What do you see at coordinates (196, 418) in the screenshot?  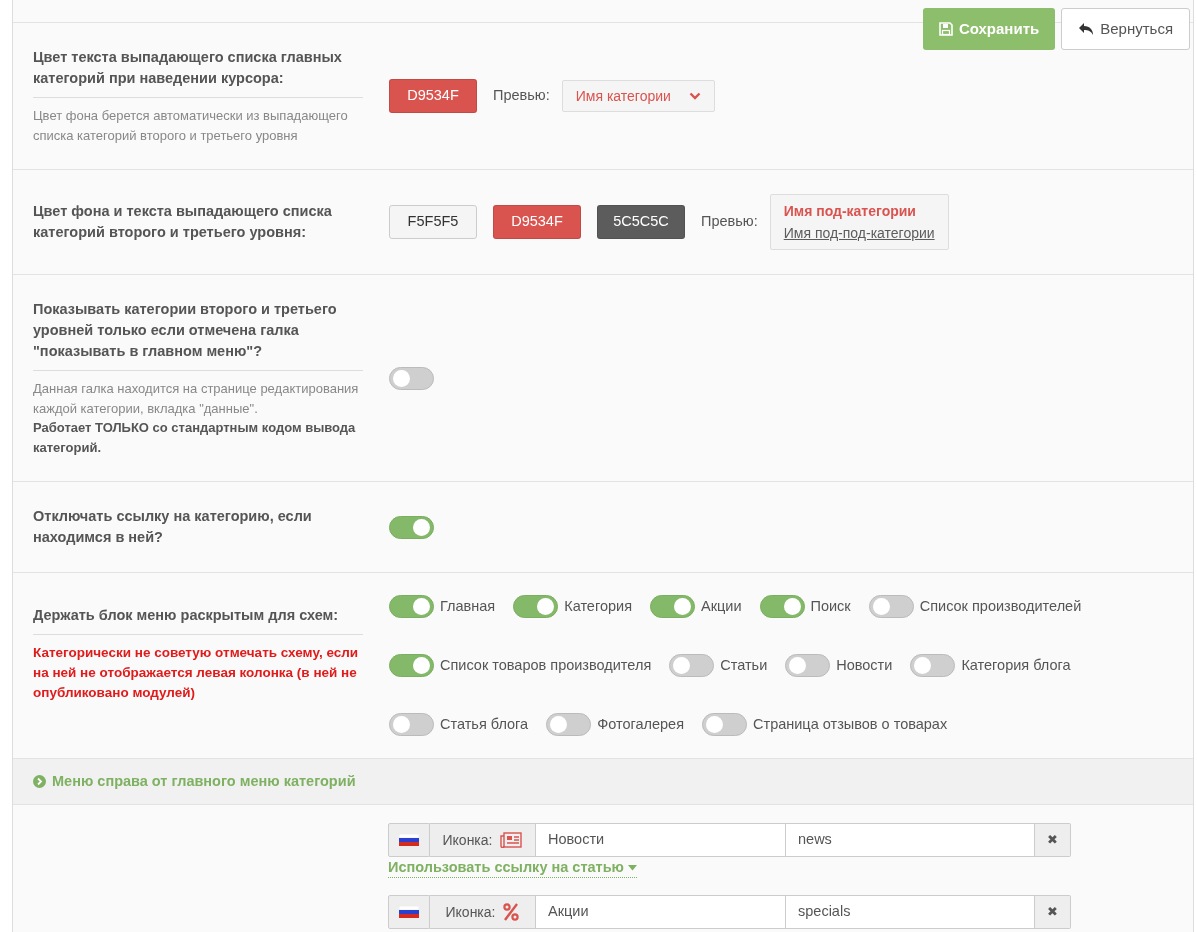 I see `setting-hint: Данная галка находится на странице редактирования каждой категории, вкладка "данные". Работает ТОЛЬКО со стандартным кодом вывода категорий.` at bounding box center [196, 418].